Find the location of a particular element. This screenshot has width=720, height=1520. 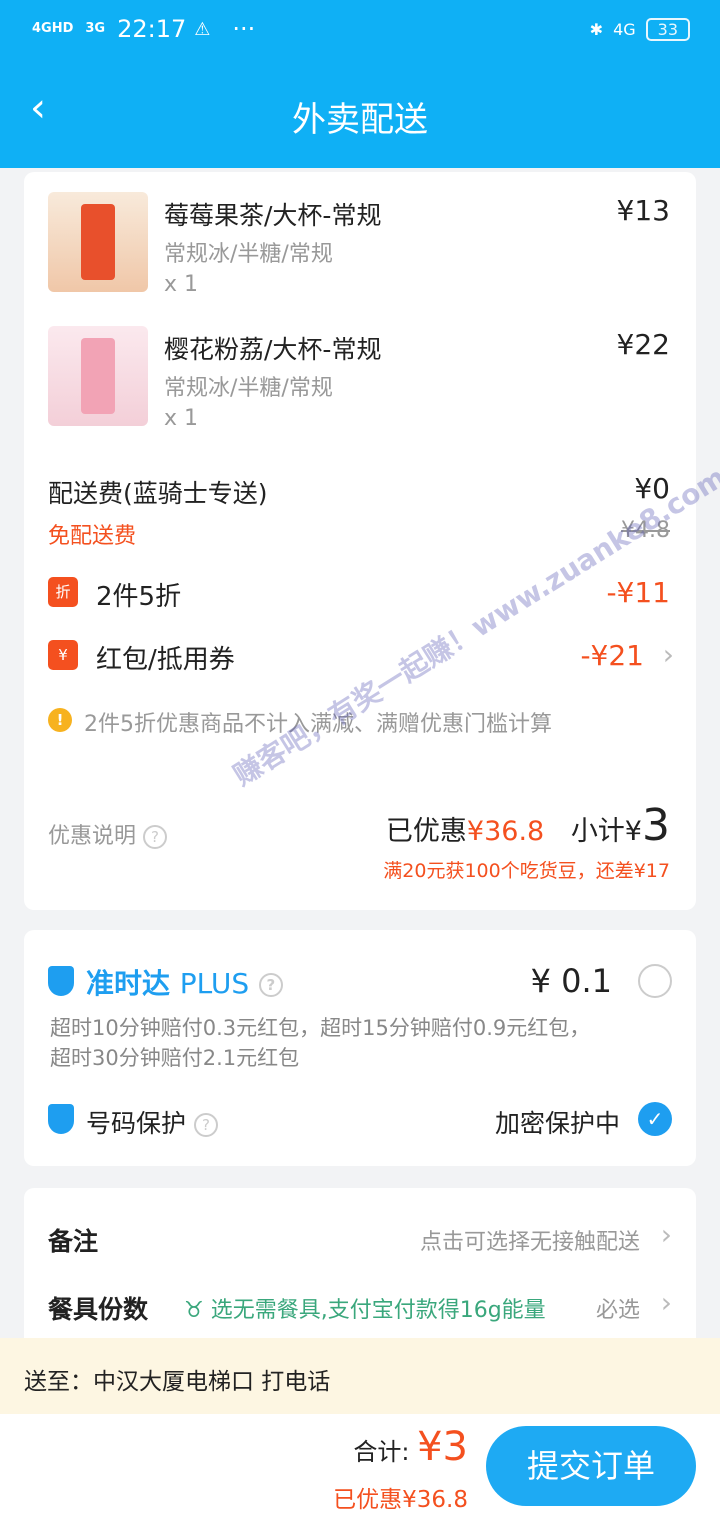

remark-label: 备注 is located at coordinates (73, 1241).